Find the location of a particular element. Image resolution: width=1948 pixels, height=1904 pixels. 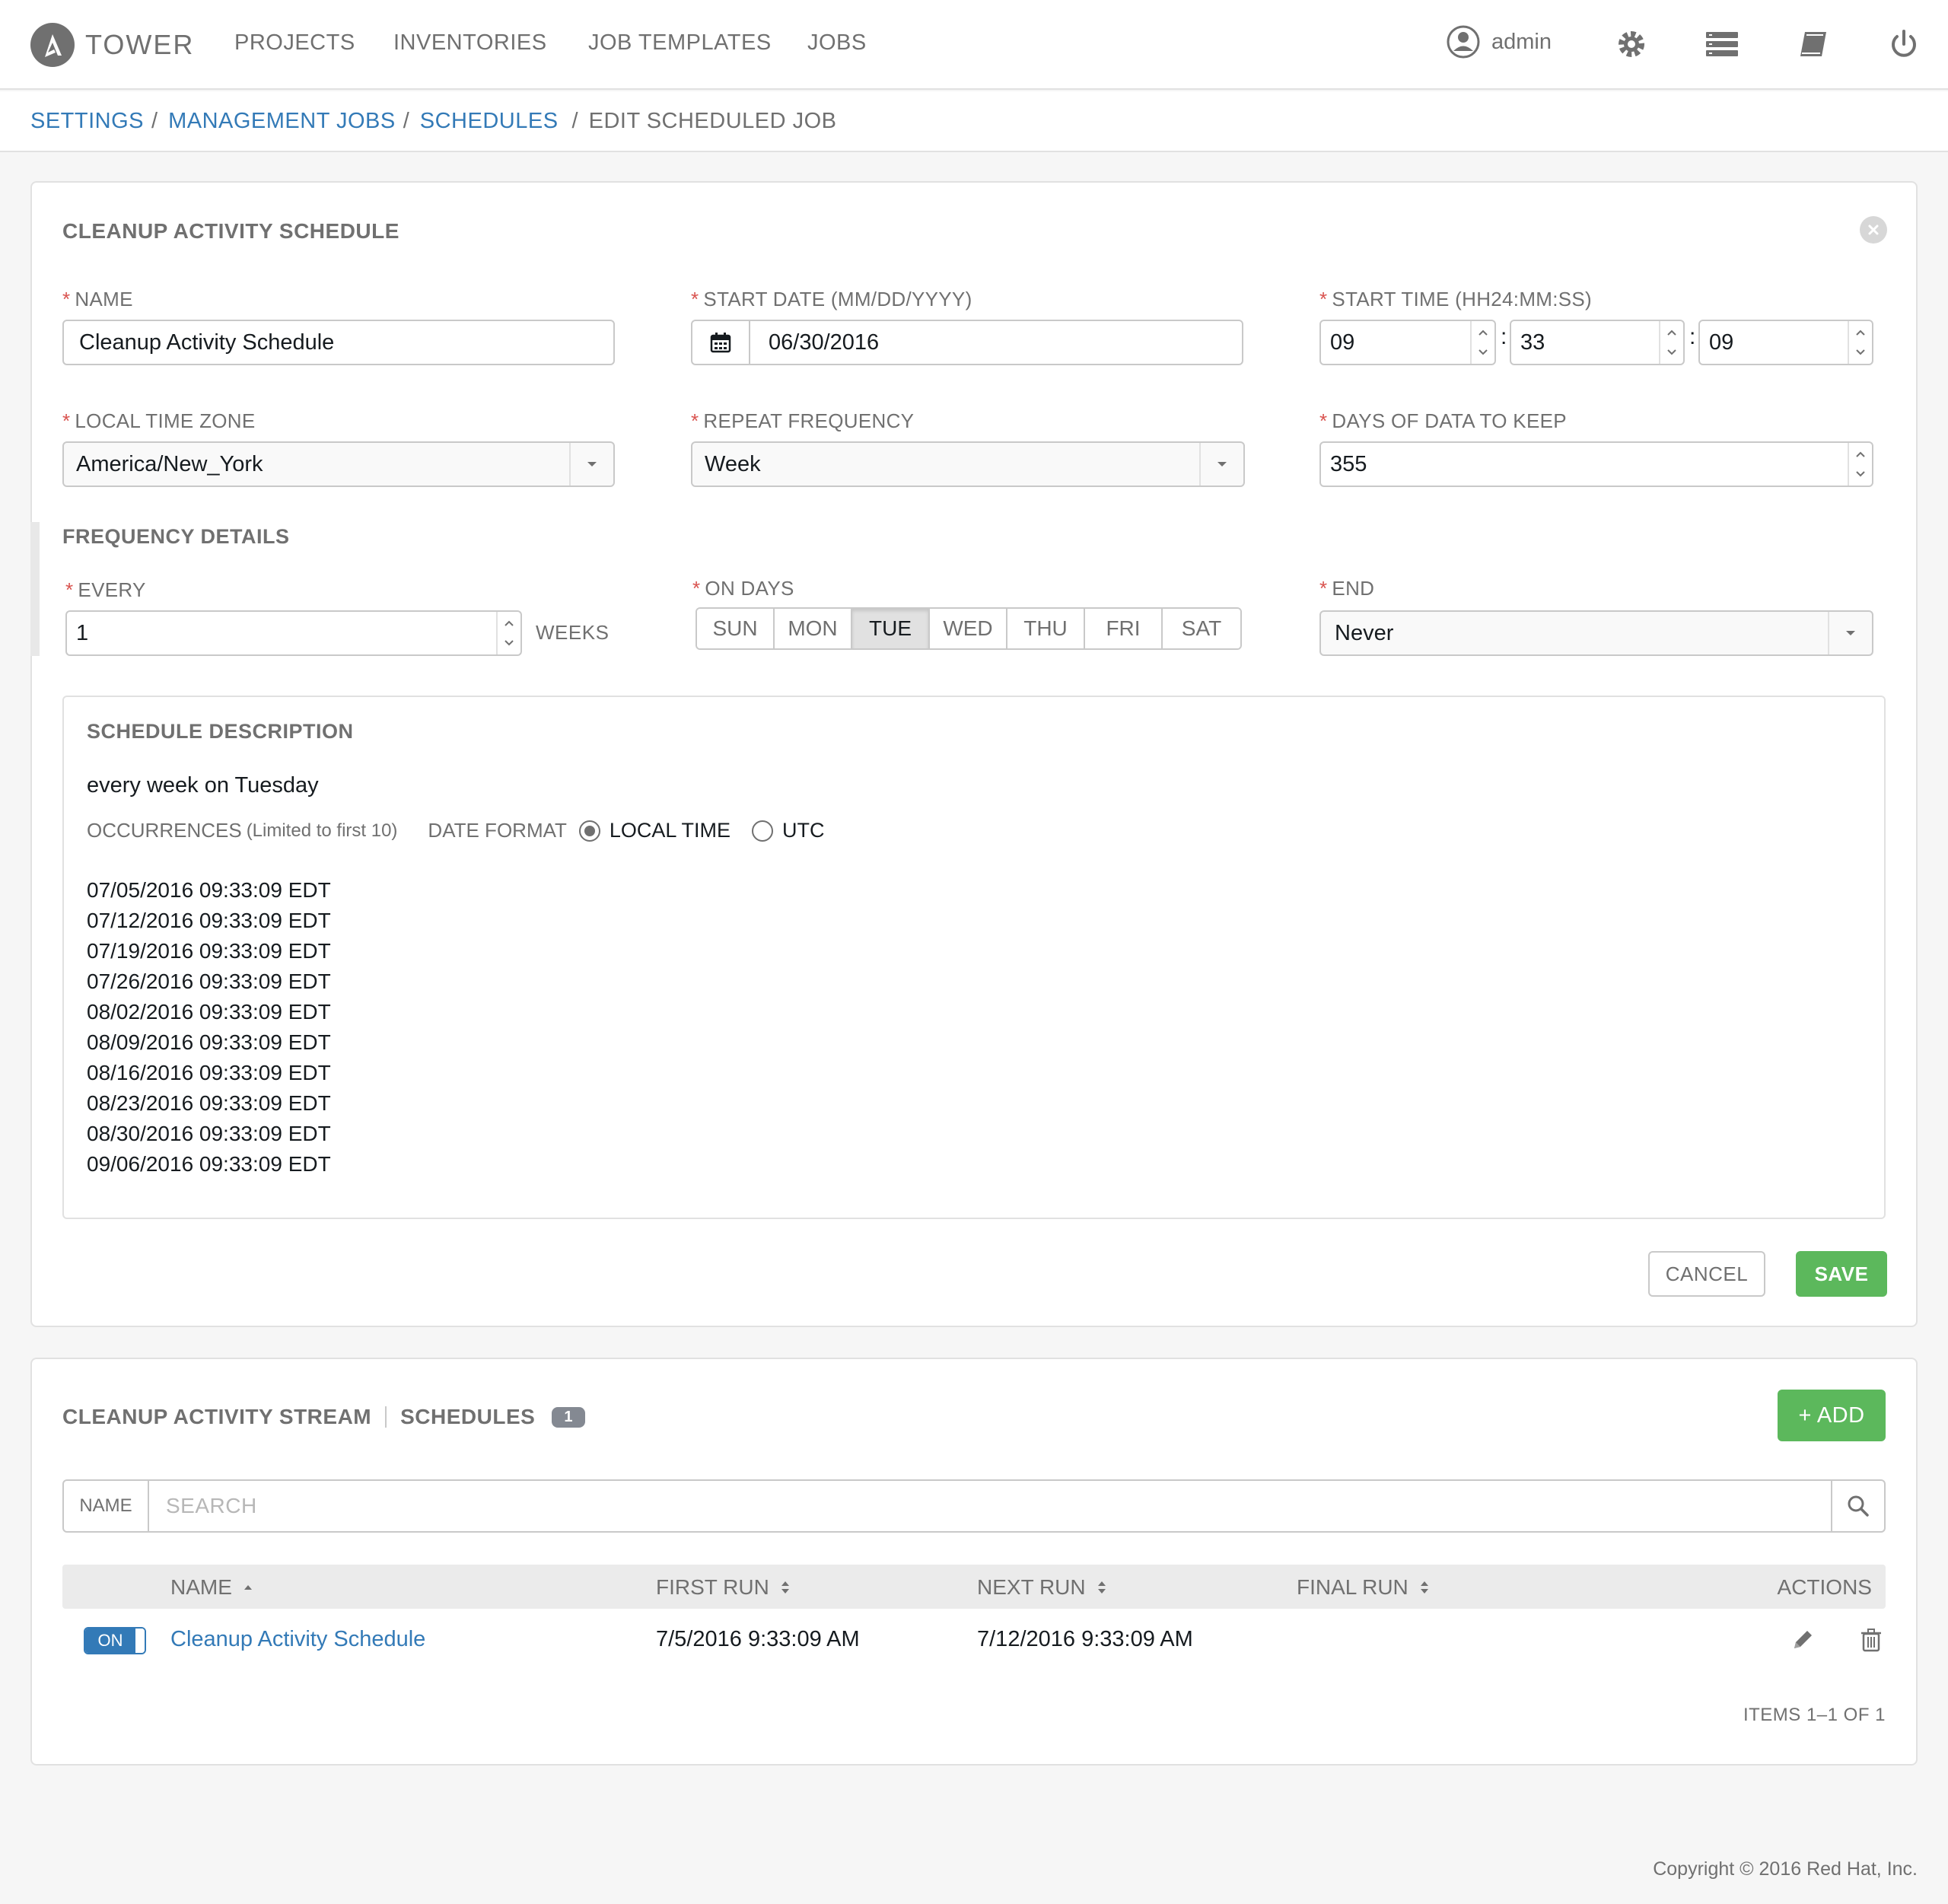

day-button-tue: TUE is located at coordinates (891, 628).